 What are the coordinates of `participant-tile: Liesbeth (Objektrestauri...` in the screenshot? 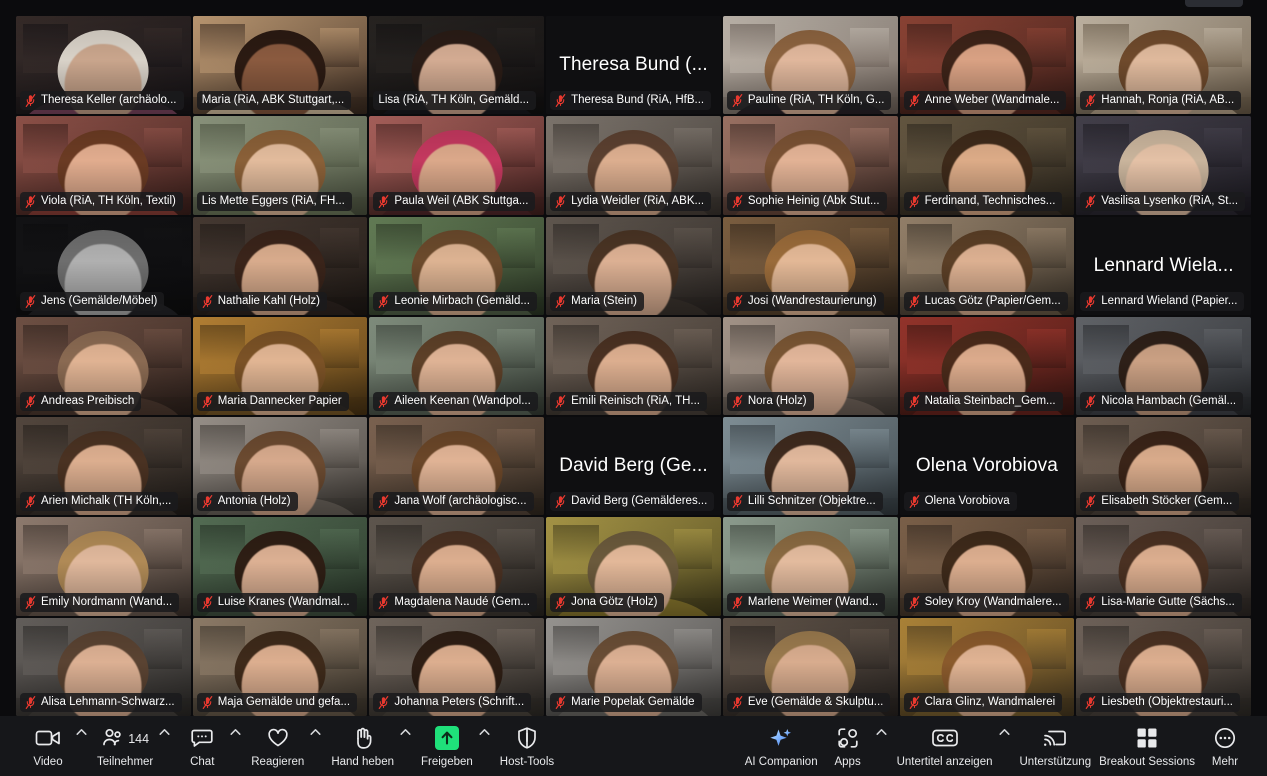 It's located at (1163, 666).